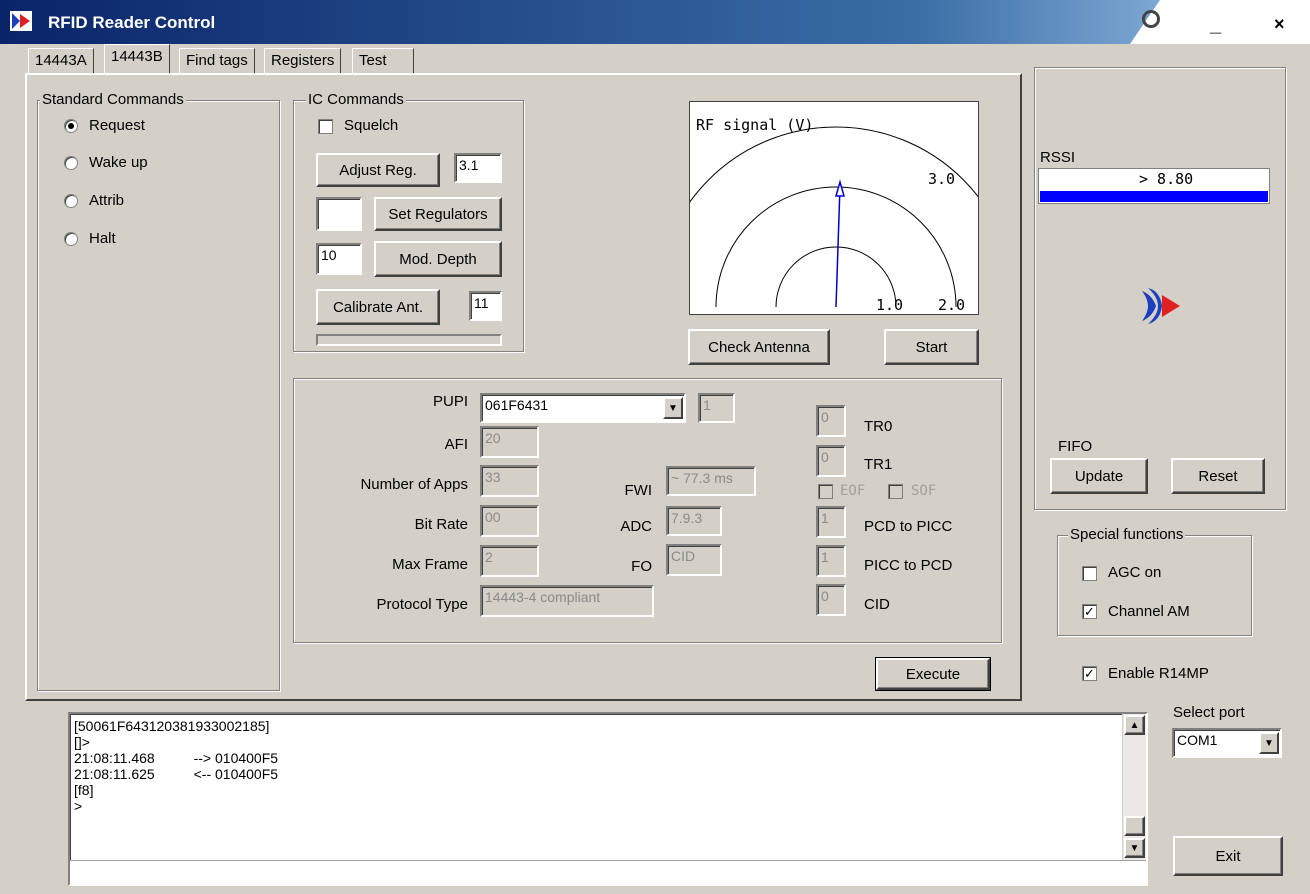  Describe the element at coordinates (931, 347) in the screenshot. I see `start-button: Start` at that location.